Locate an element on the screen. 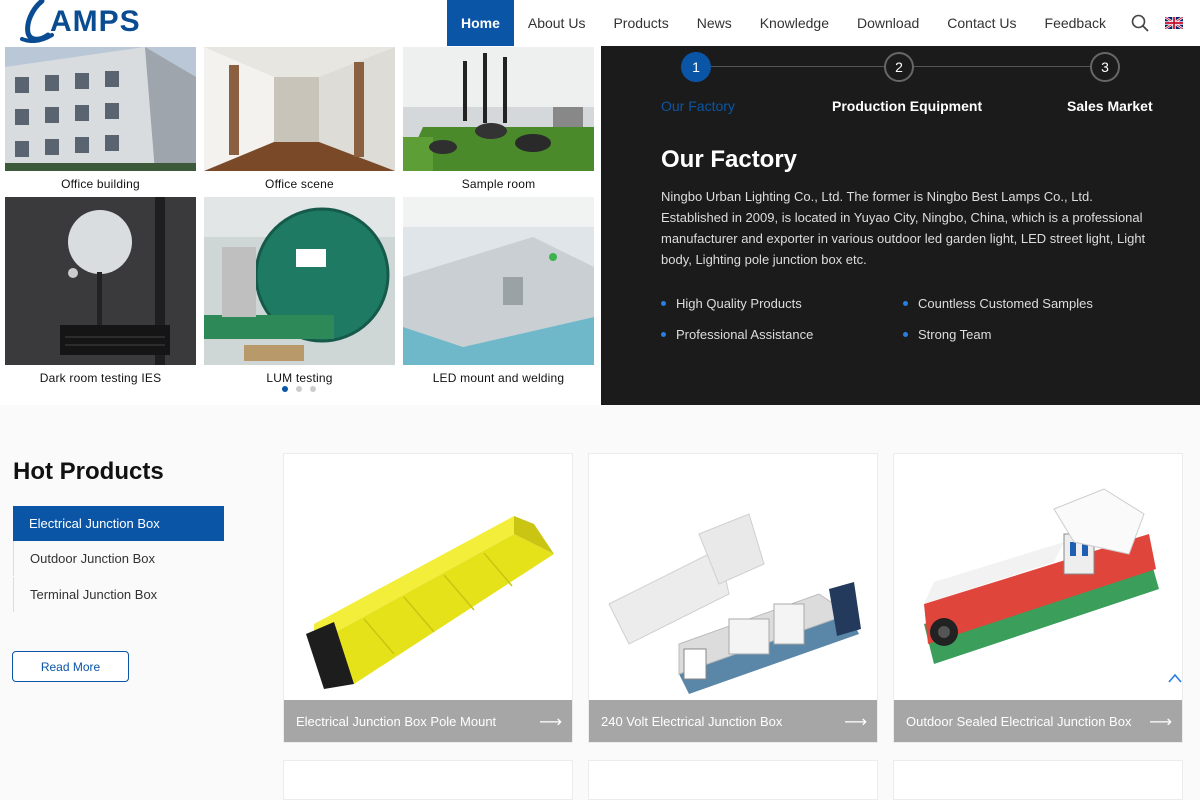 This screenshot has width=1200, height=800. step-1-button: 1 is located at coordinates (696, 67).